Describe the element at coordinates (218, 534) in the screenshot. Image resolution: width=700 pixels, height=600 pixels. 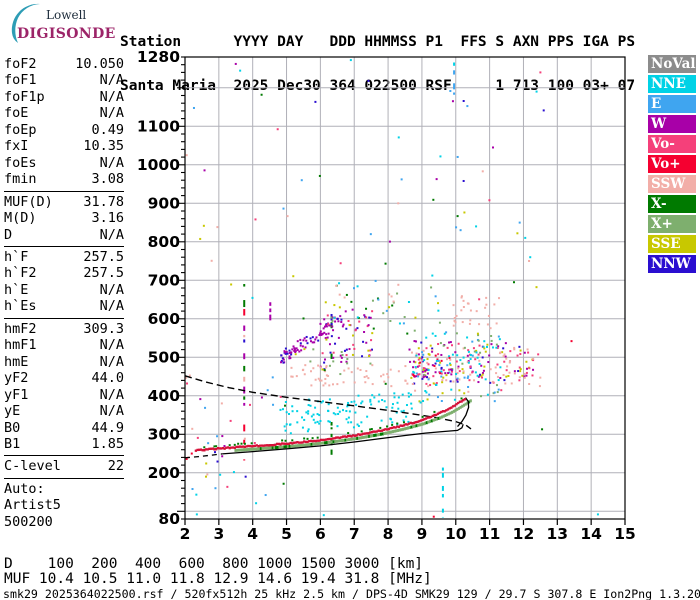
I see `svg-text: 3` at that location.